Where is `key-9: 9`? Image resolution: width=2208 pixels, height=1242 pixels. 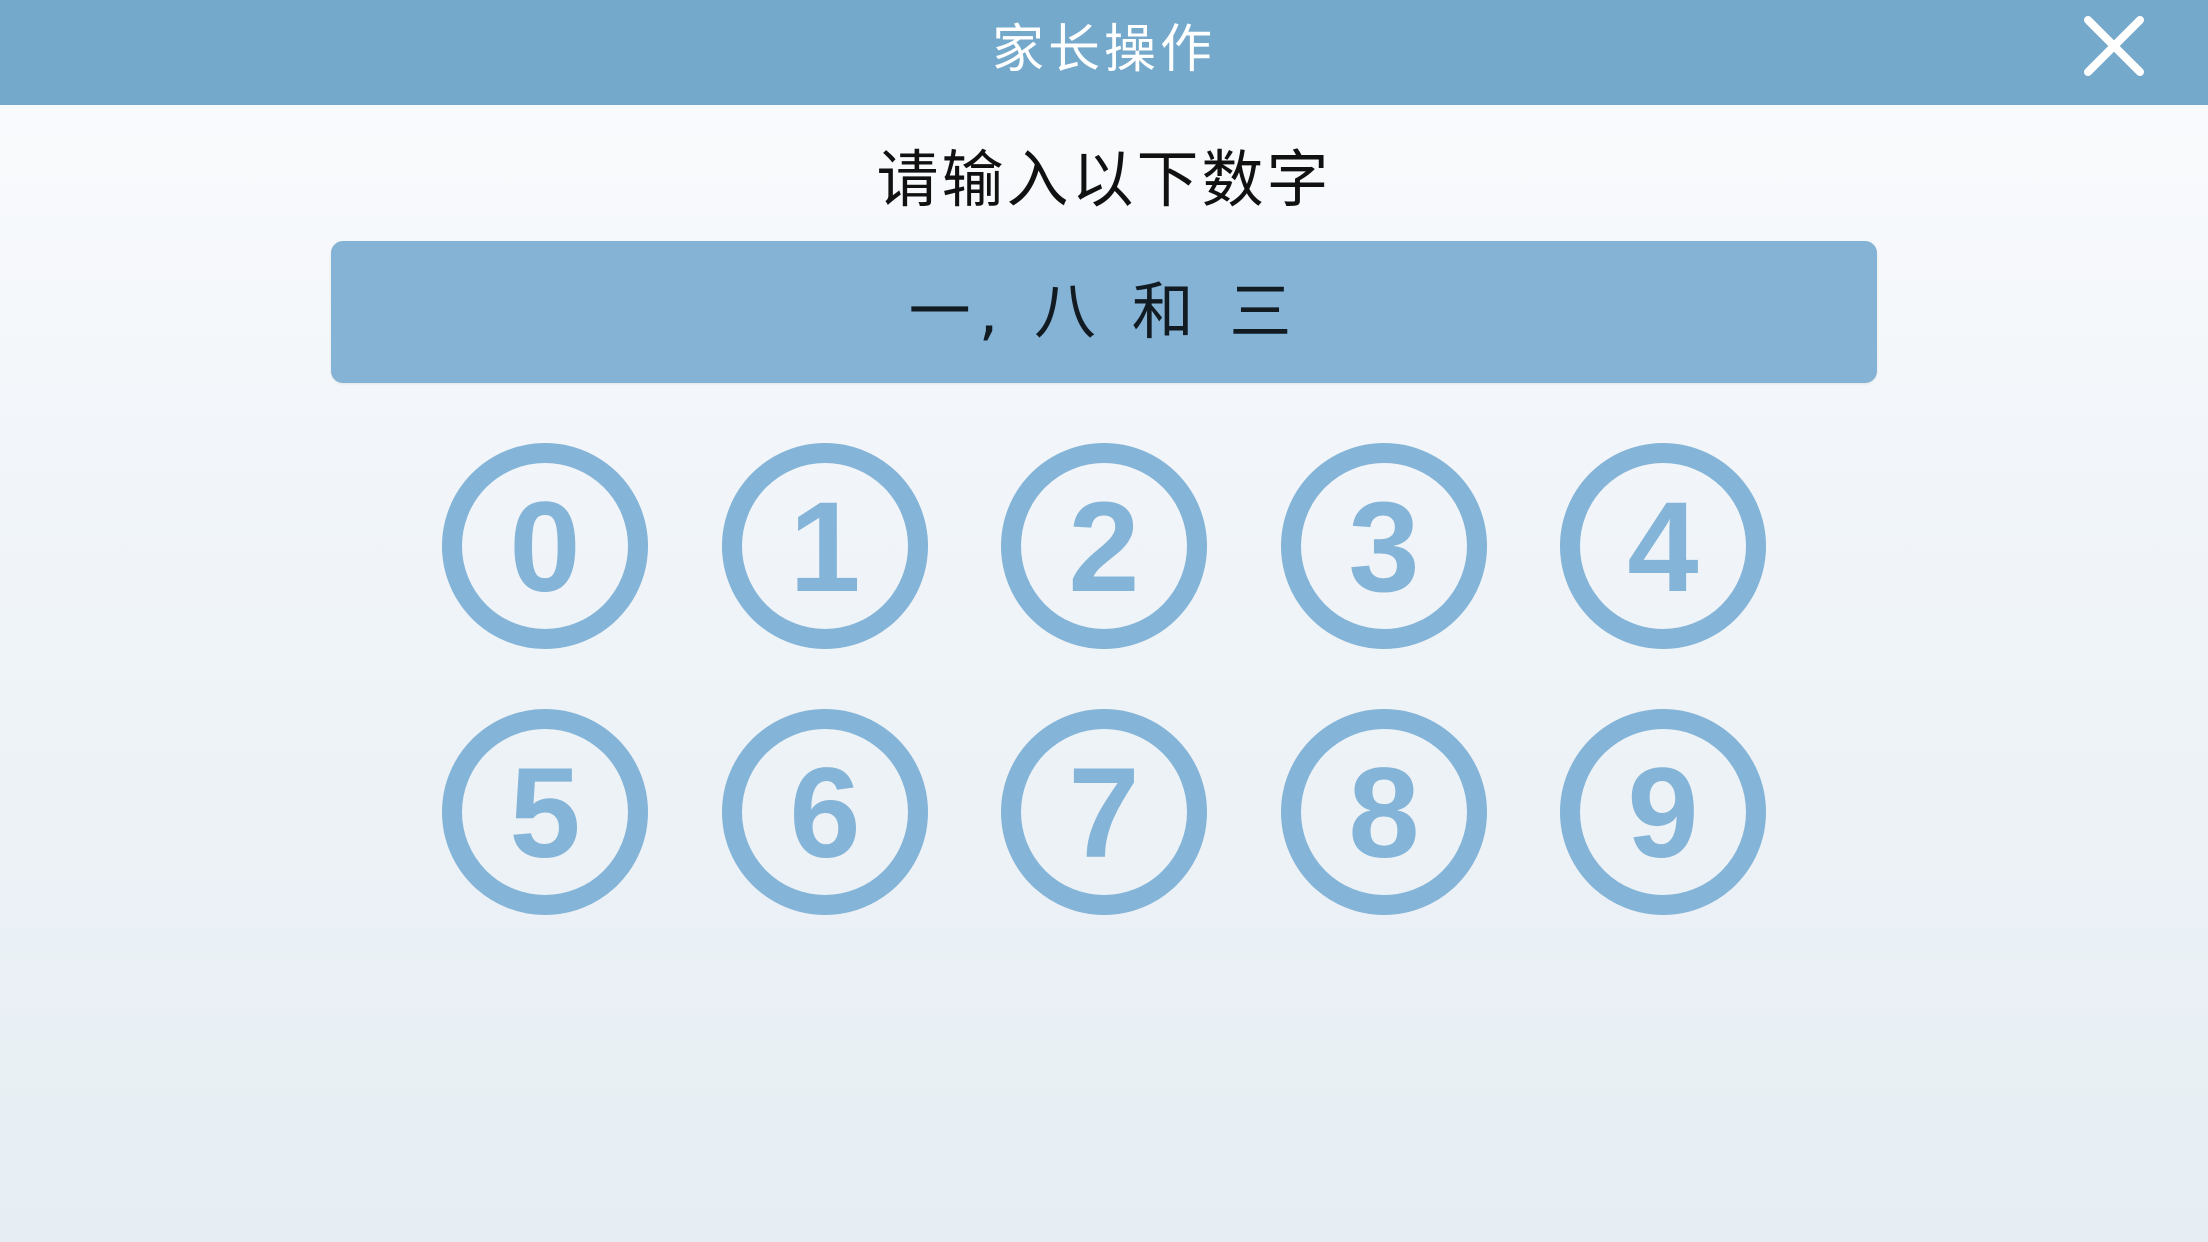 key-9: 9 is located at coordinates (1663, 812).